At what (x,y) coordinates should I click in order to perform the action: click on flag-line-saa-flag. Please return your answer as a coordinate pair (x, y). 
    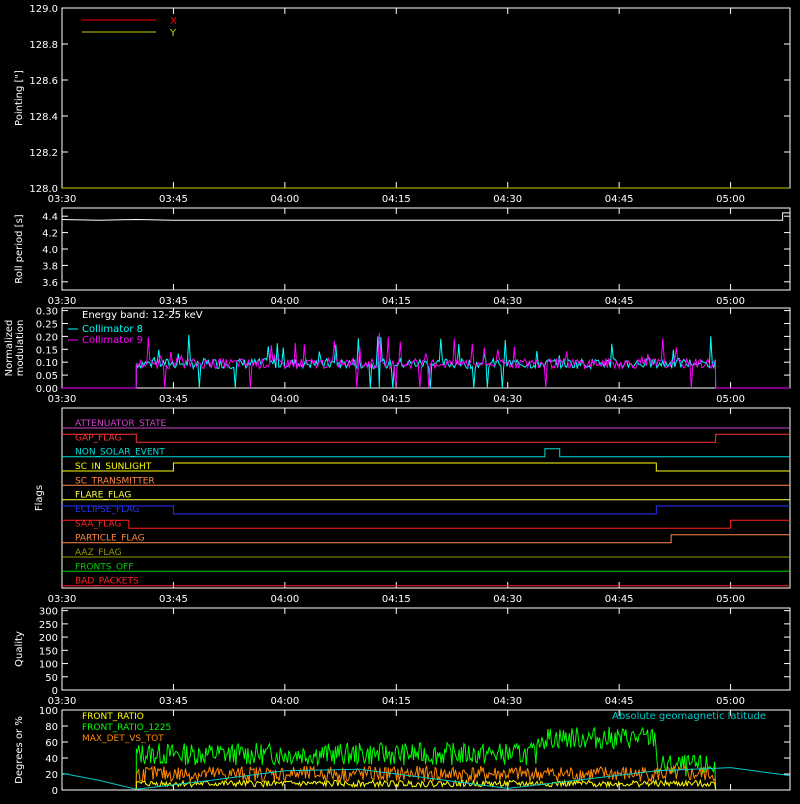
    Looking at the image, I should click on (426, 524).